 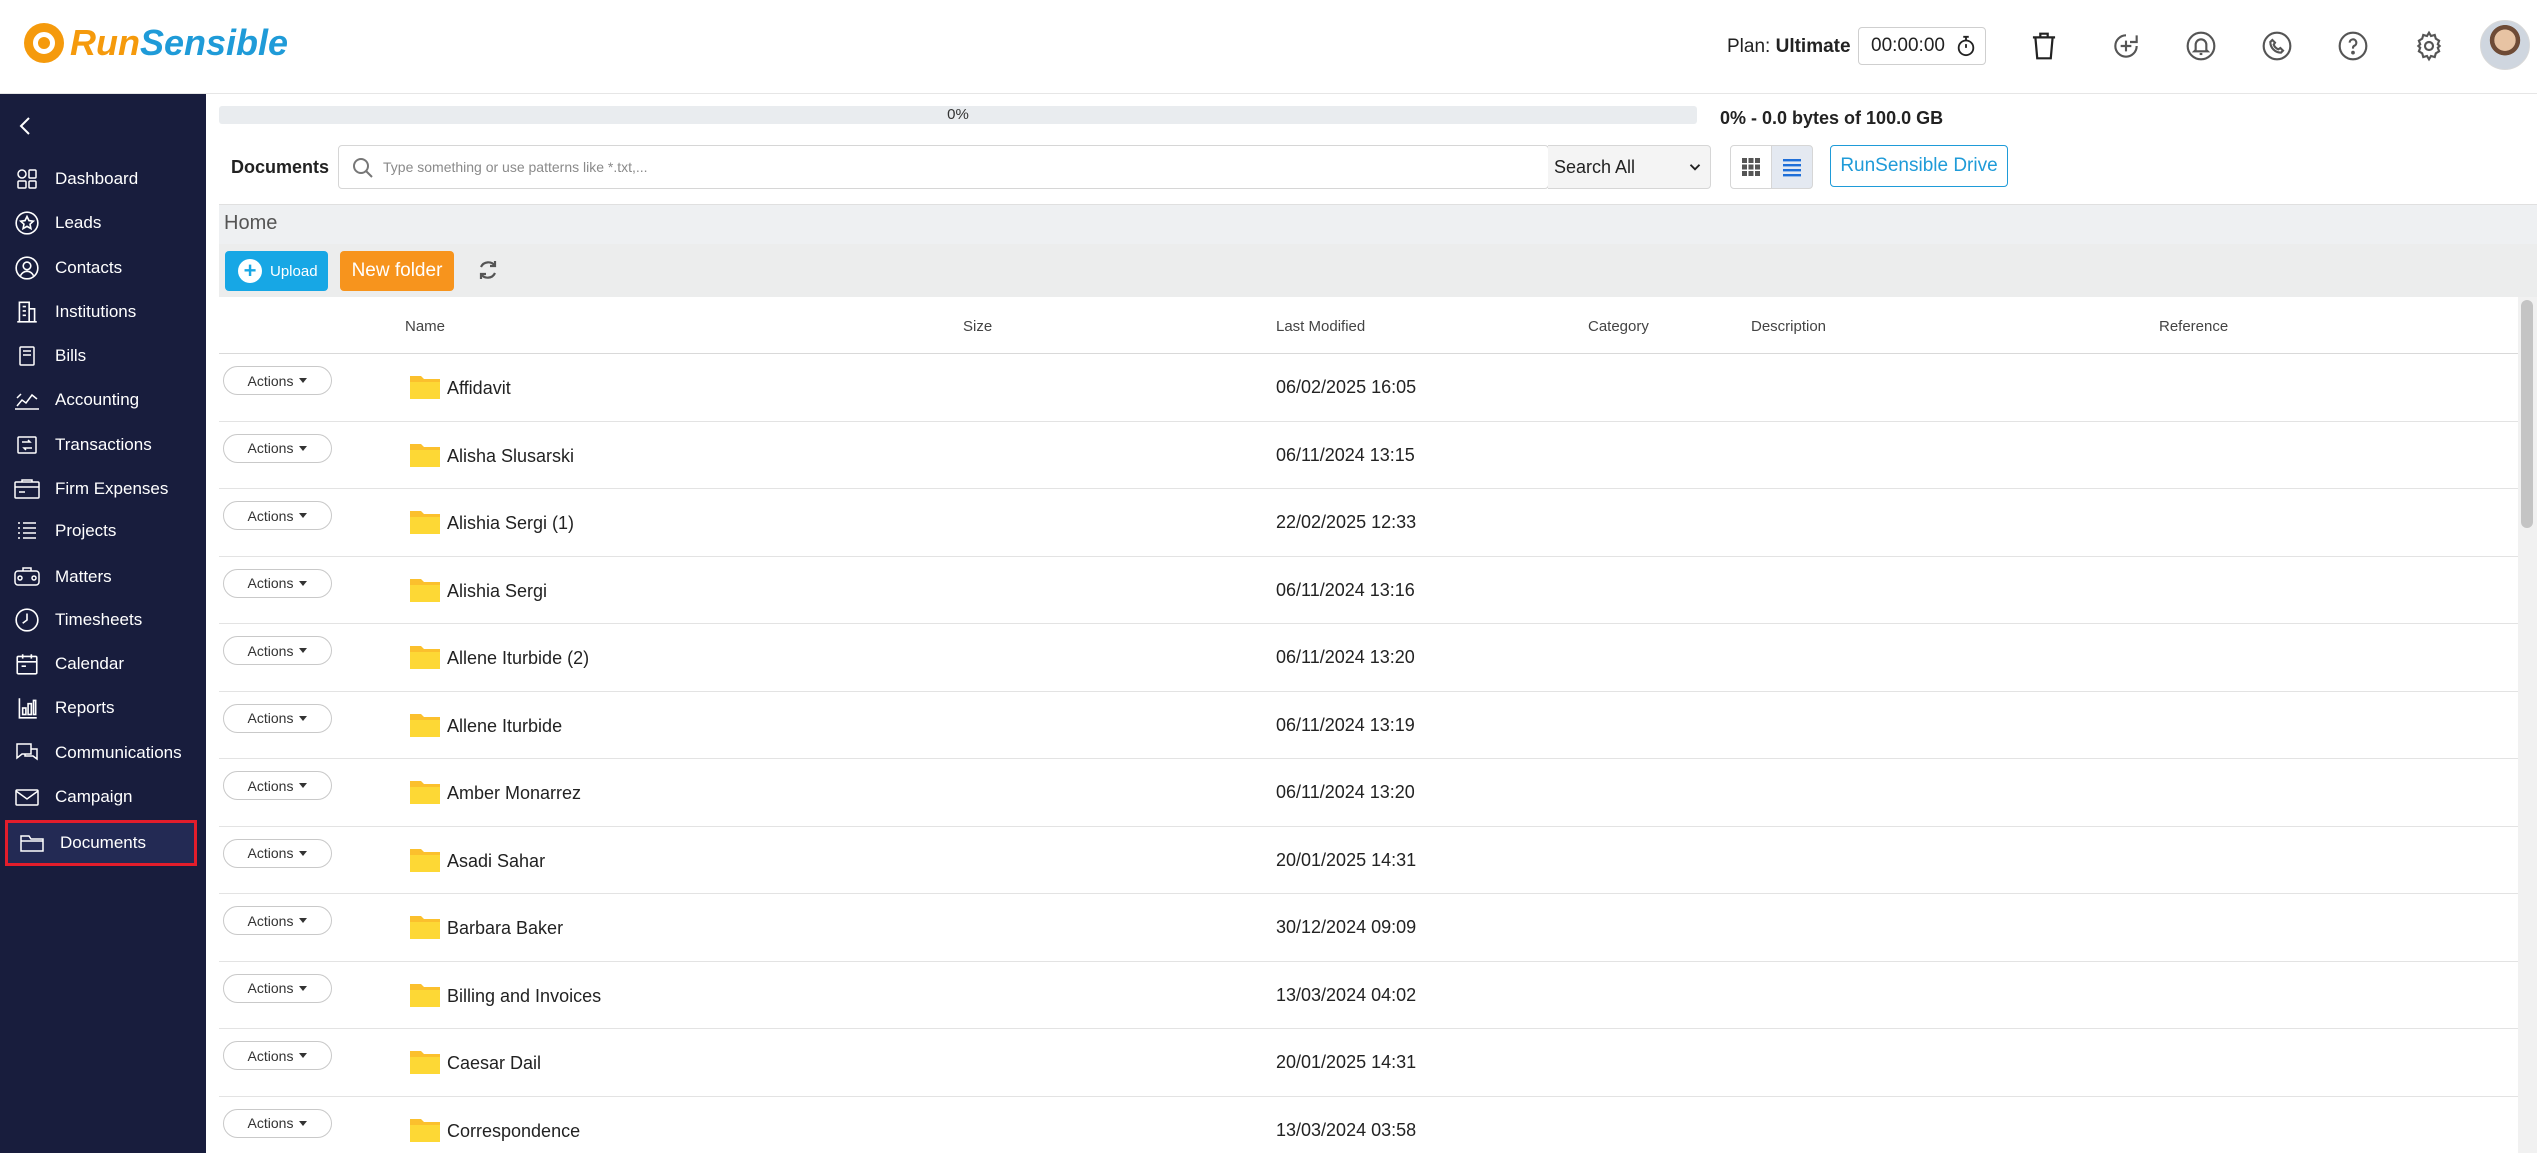 I want to click on help-icon, so click(x=2353, y=46).